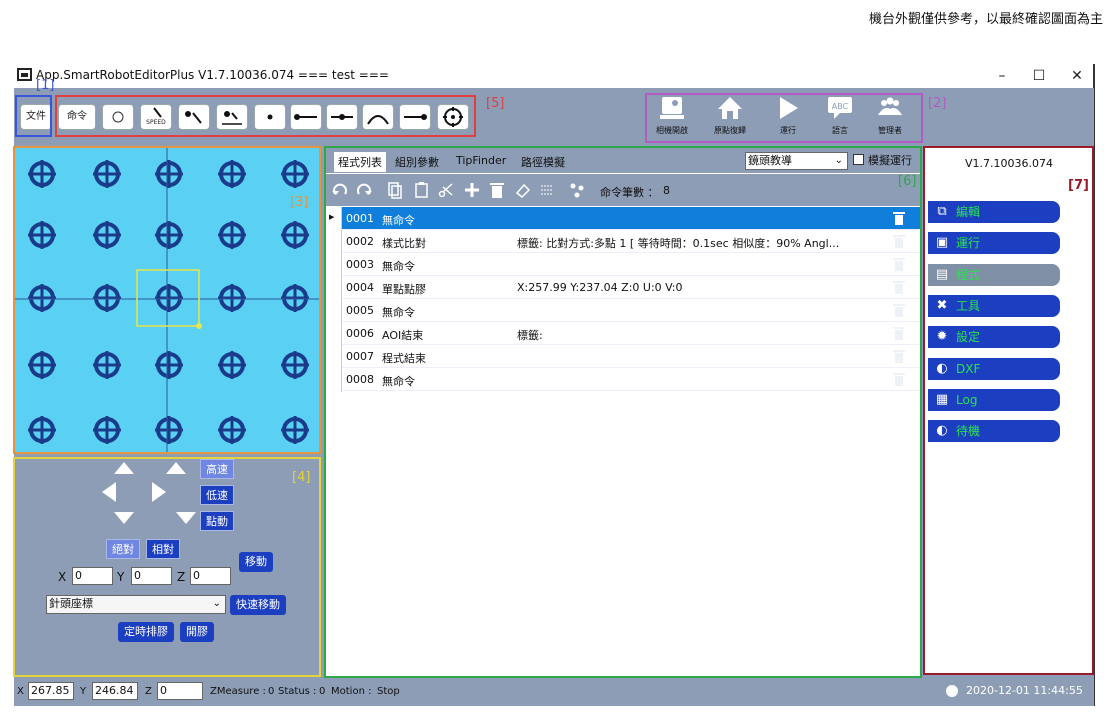 This screenshot has width=1109, height=724. Describe the element at coordinates (136, 604) in the screenshot. I see `coordinate-select: 針頭座標 ⌄` at that location.